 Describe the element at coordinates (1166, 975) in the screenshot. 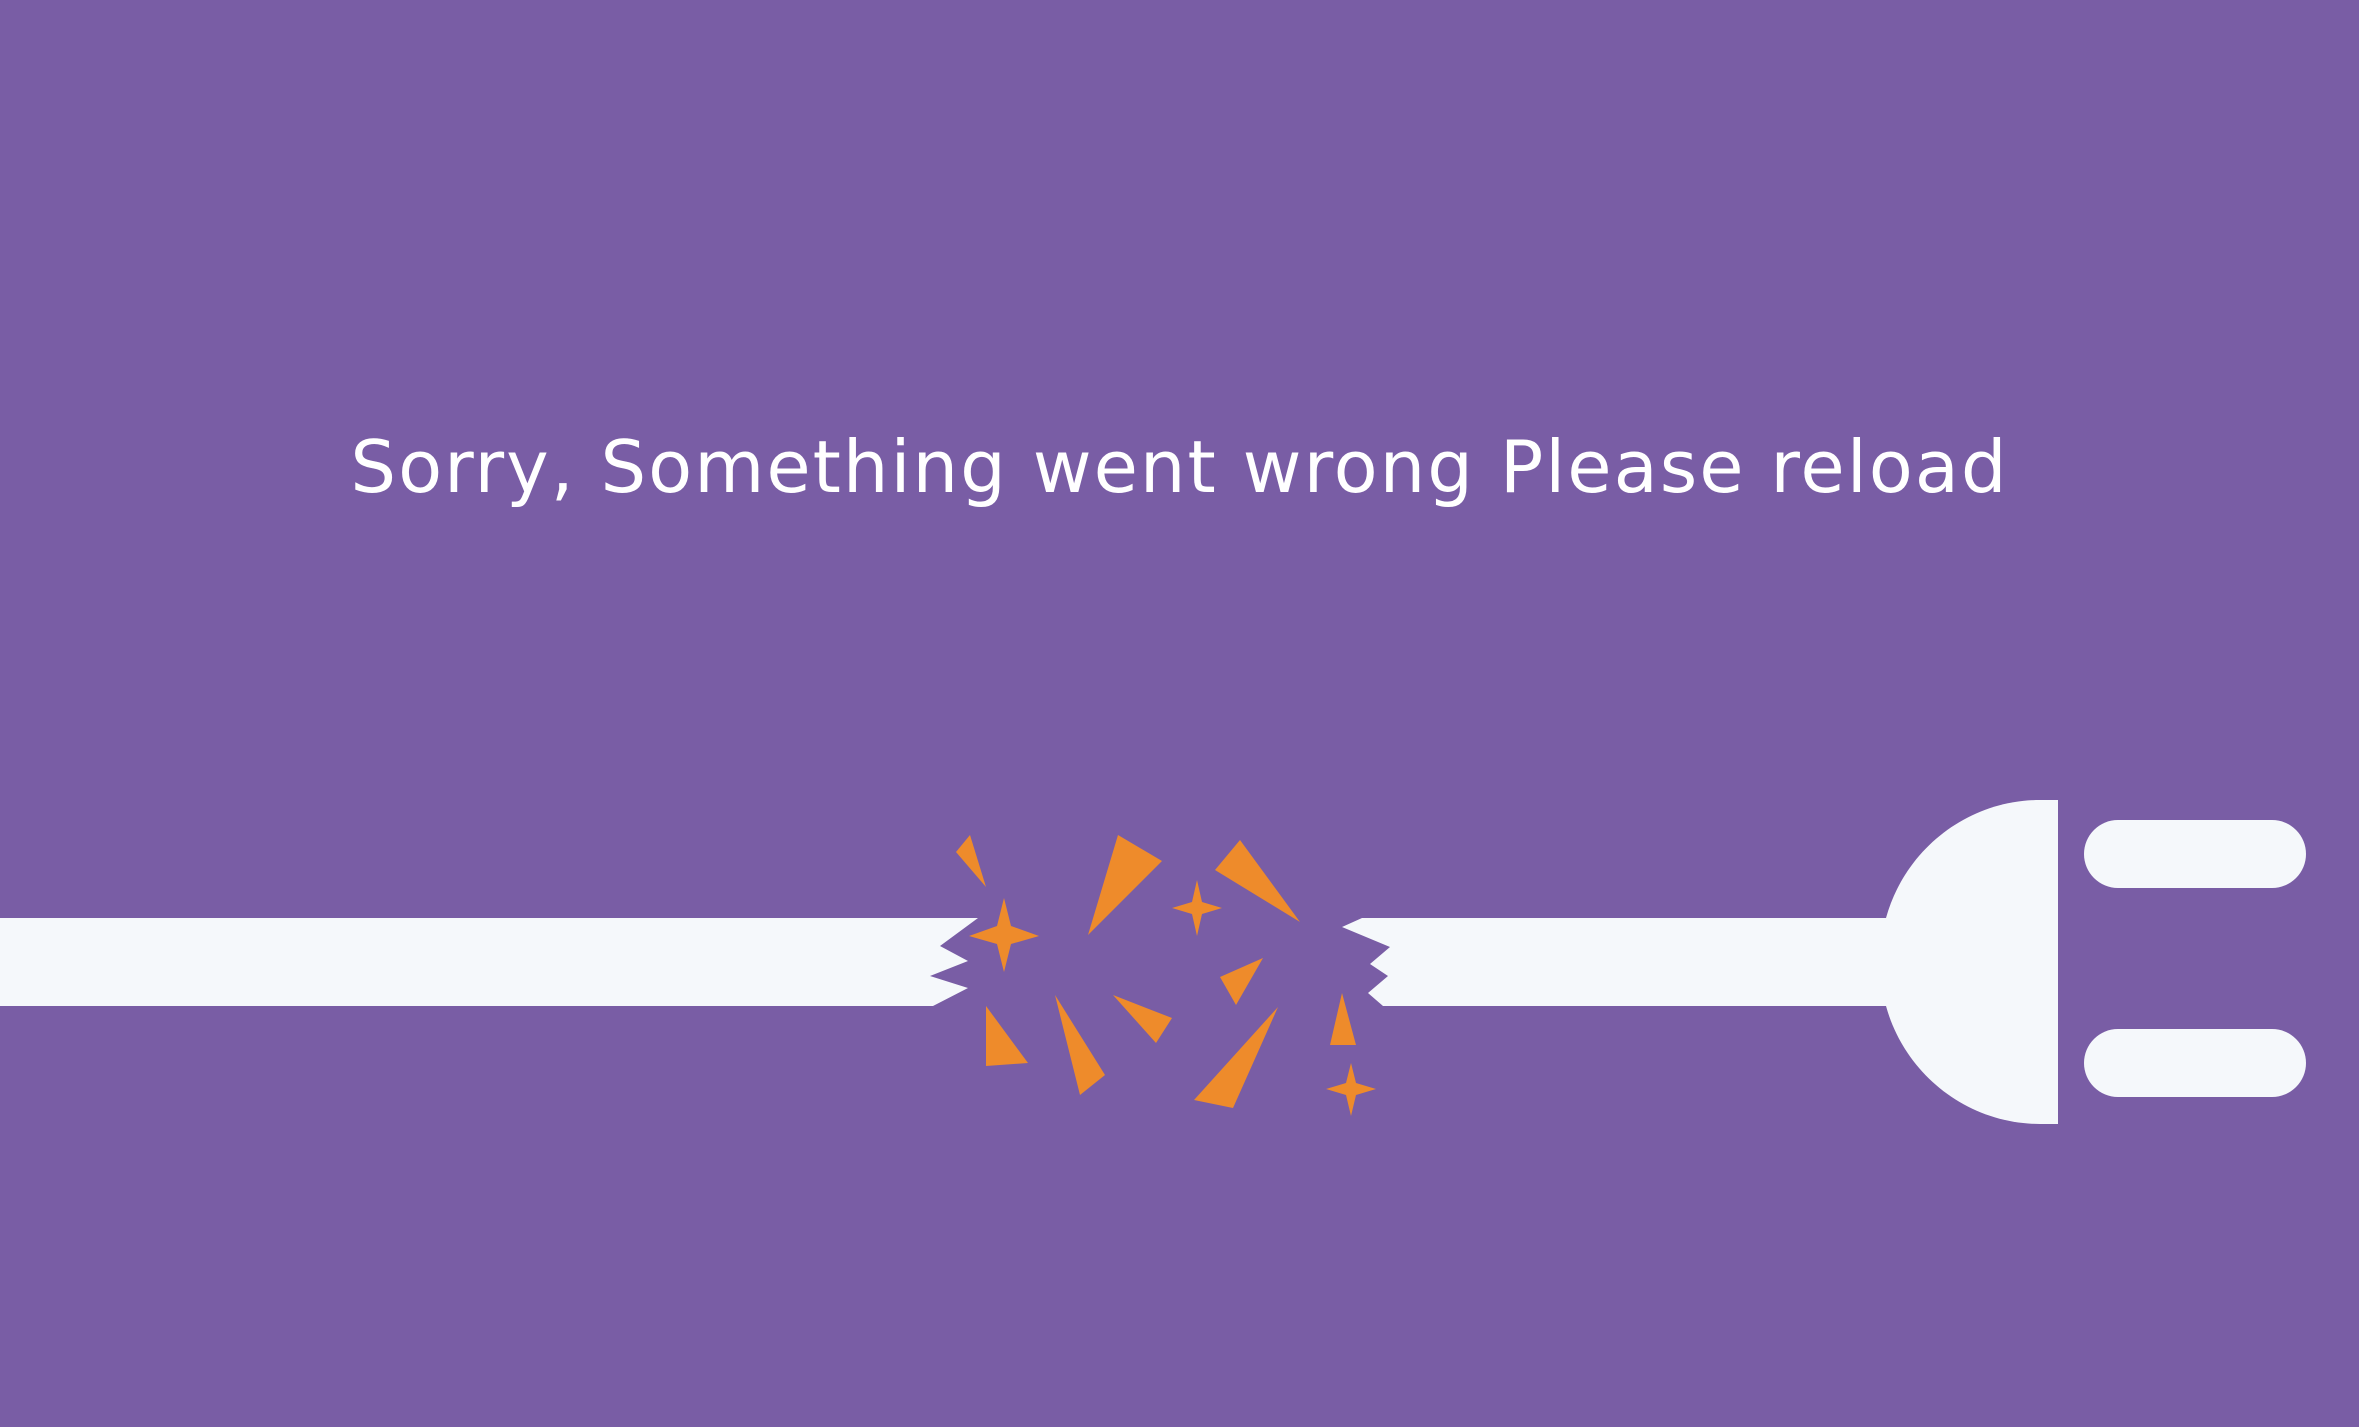

I see `spark-shards-icon` at that location.